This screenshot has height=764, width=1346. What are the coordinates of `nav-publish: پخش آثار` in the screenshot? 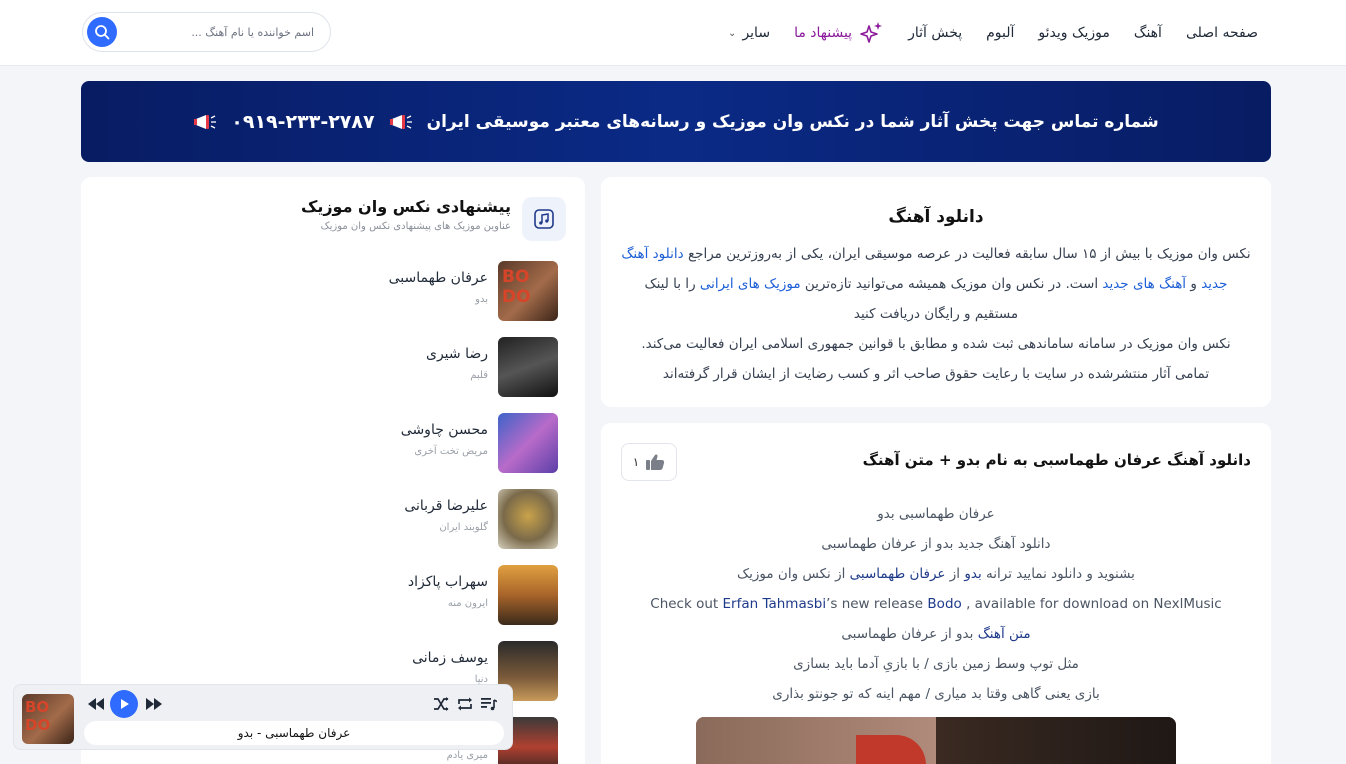 It's located at (935, 33).